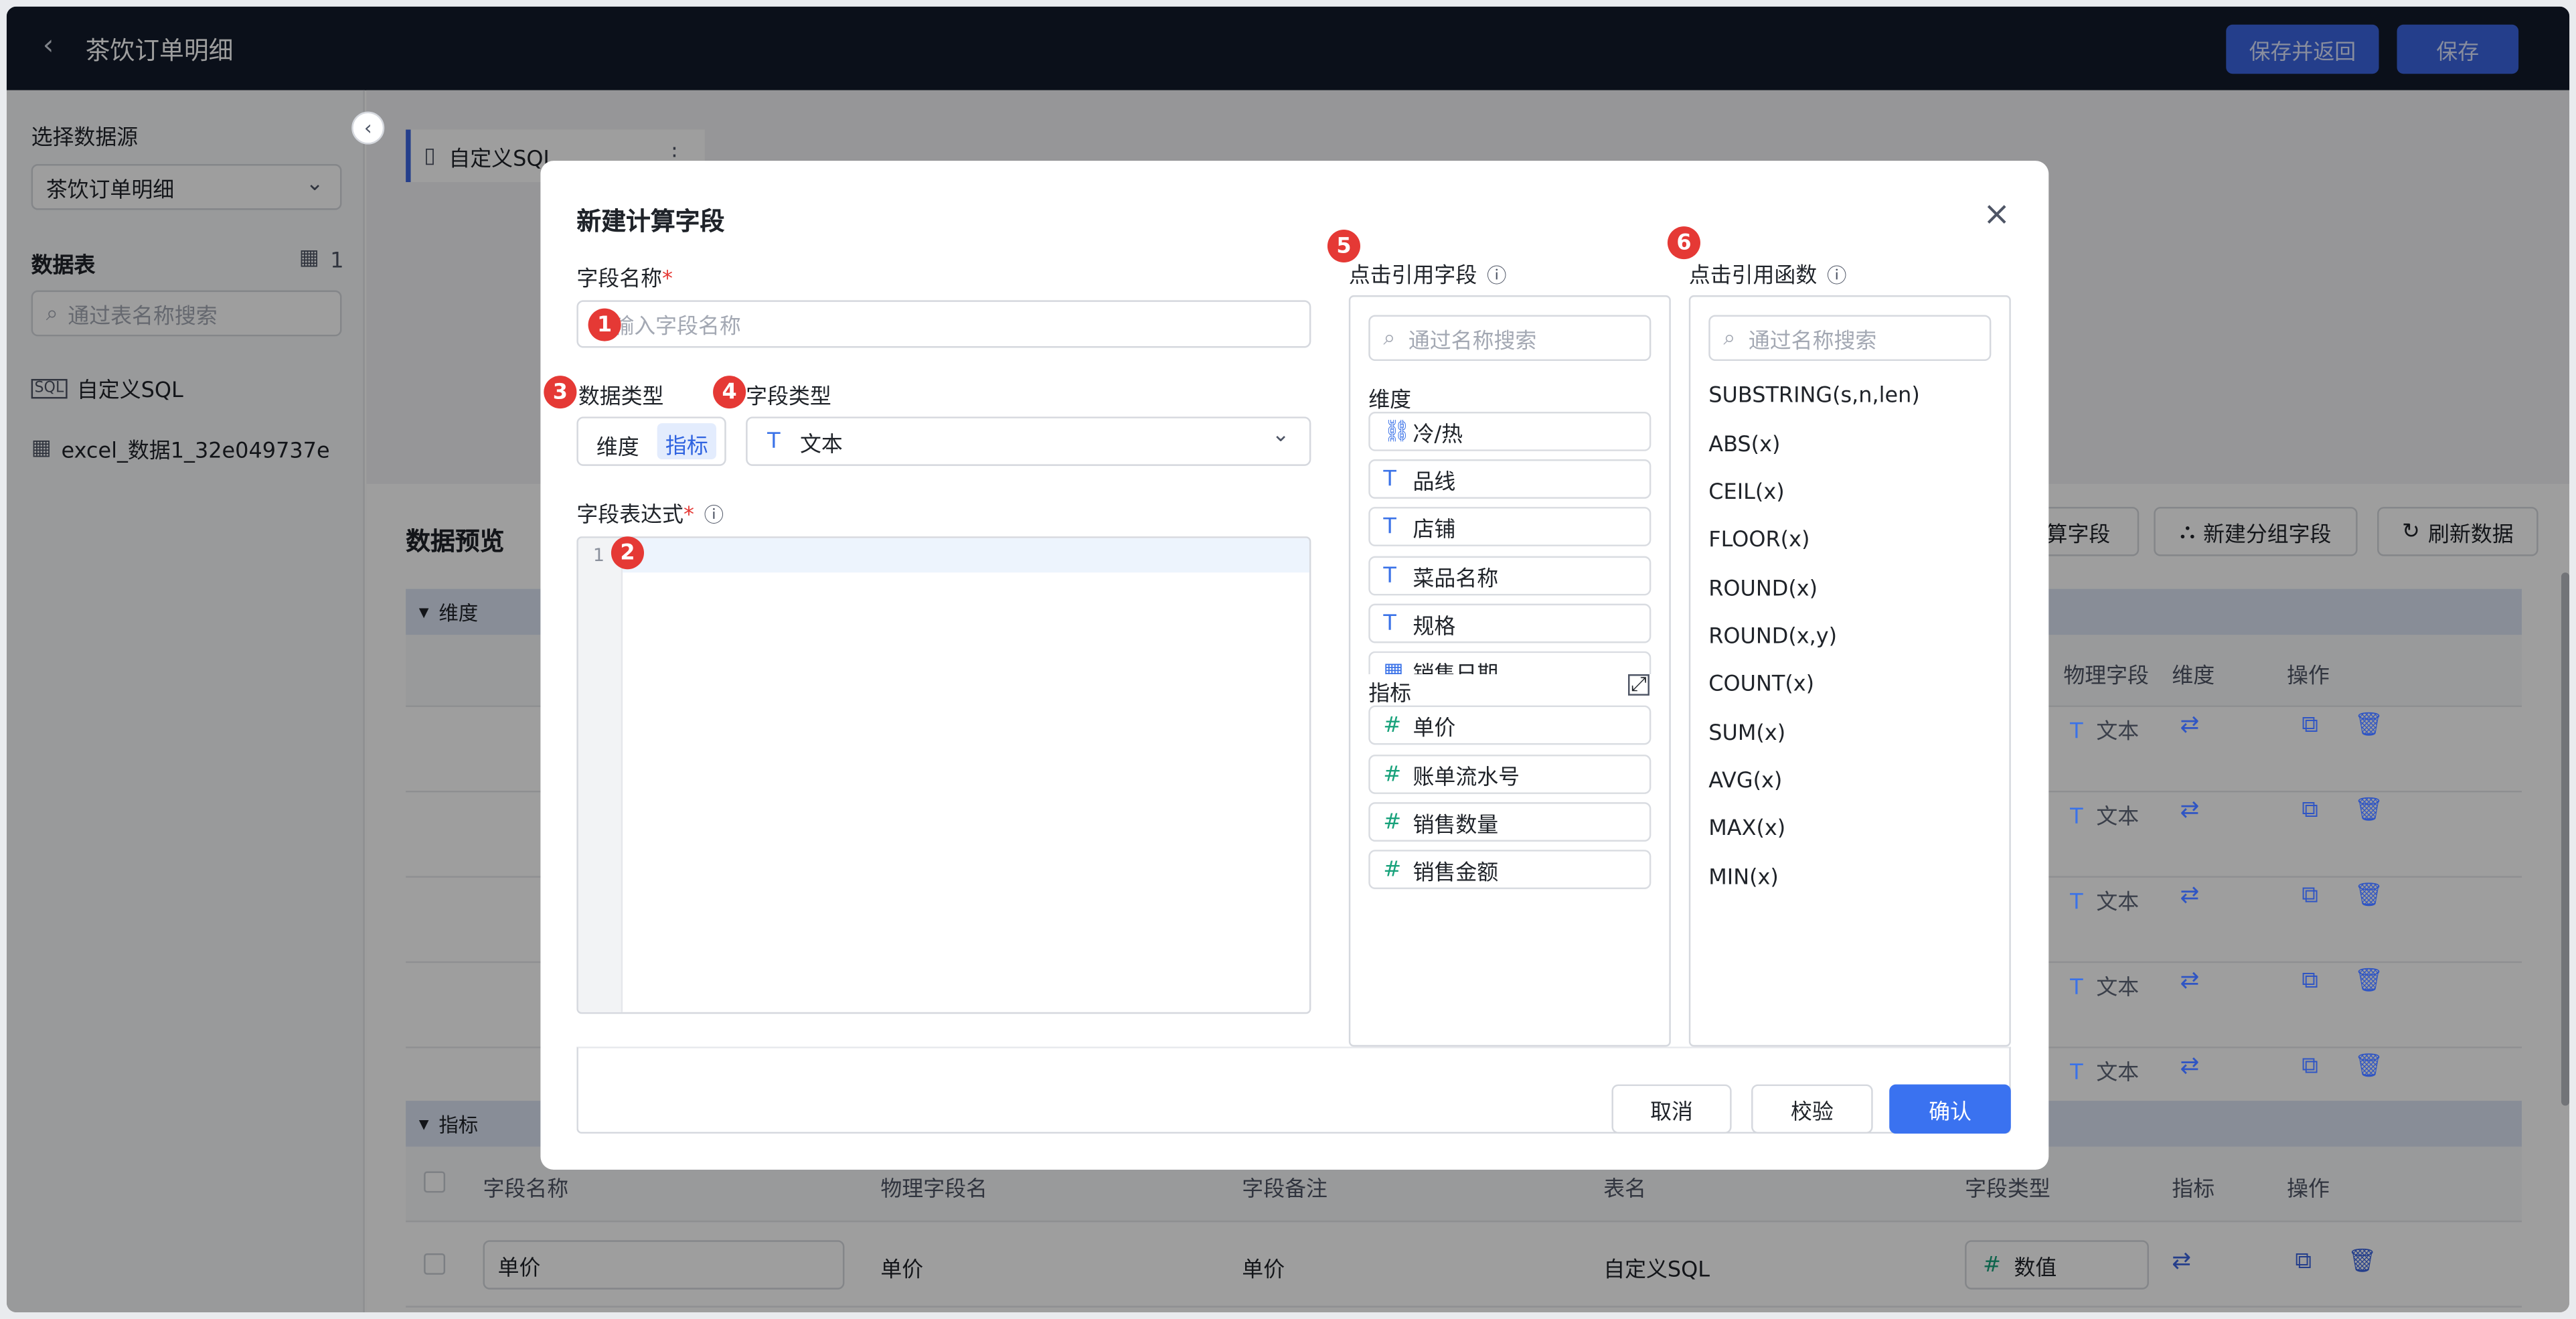 The image size is (2576, 1319). What do you see at coordinates (1639, 685) in the screenshot?
I see `expand-icon: ⤢` at bounding box center [1639, 685].